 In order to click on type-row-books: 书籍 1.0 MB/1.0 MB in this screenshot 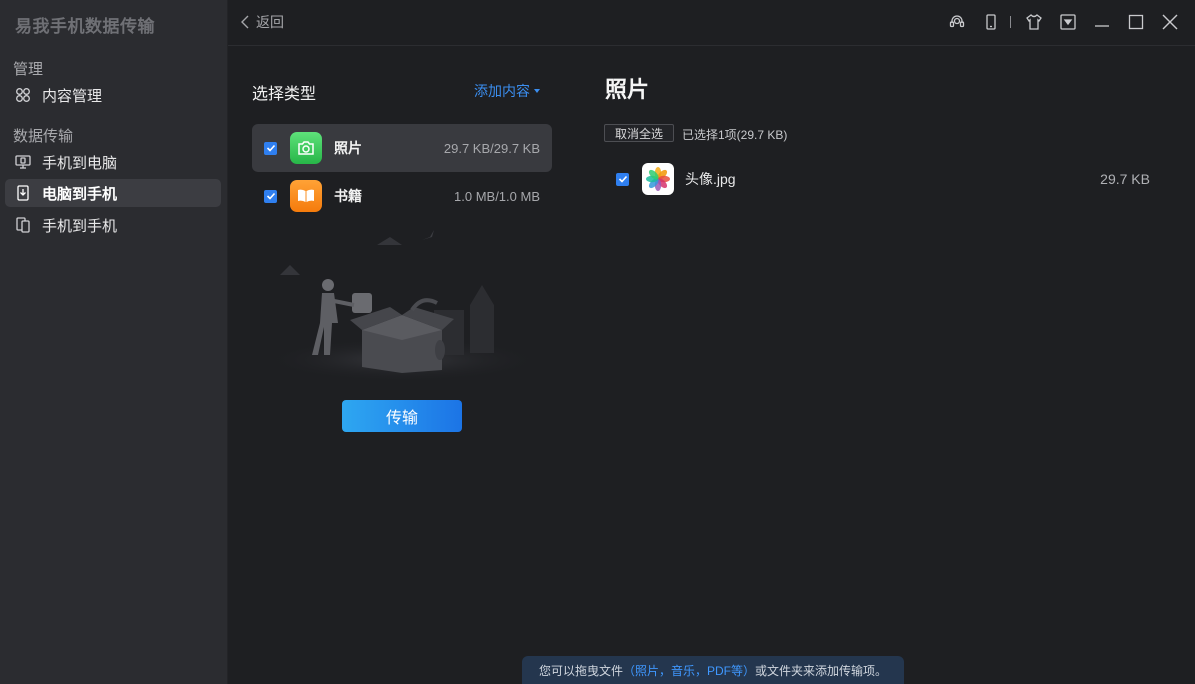, I will do `click(402, 196)`.